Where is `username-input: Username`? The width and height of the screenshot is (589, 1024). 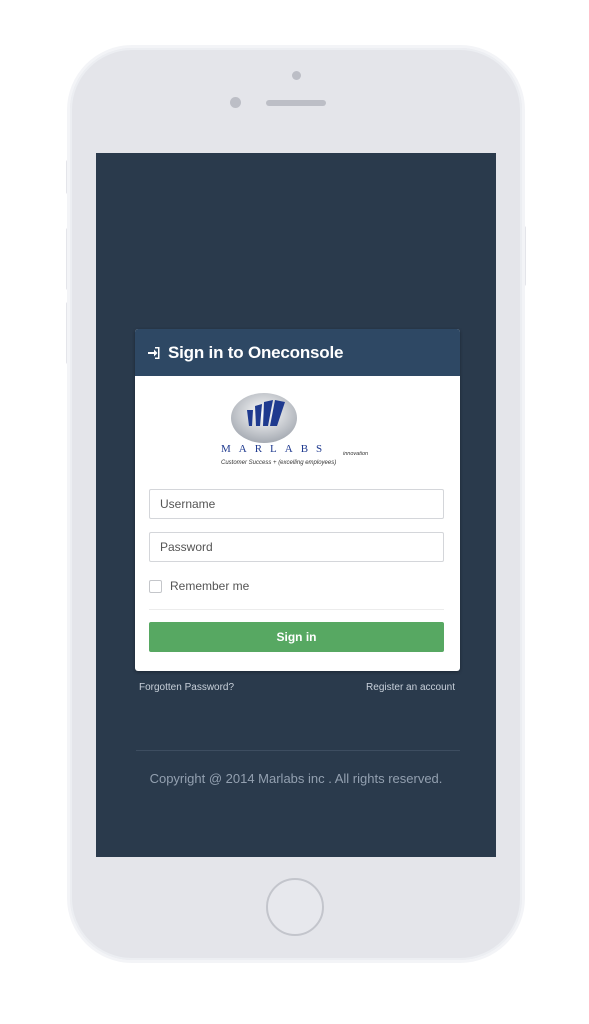 username-input: Username is located at coordinates (296, 504).